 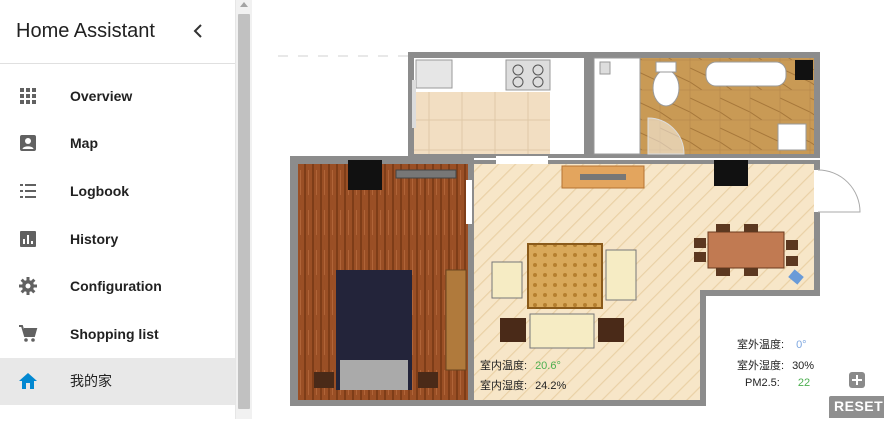 I want to click on outdoor-temp-readout: 室外温度: 0°, so click(x=772, y=344).